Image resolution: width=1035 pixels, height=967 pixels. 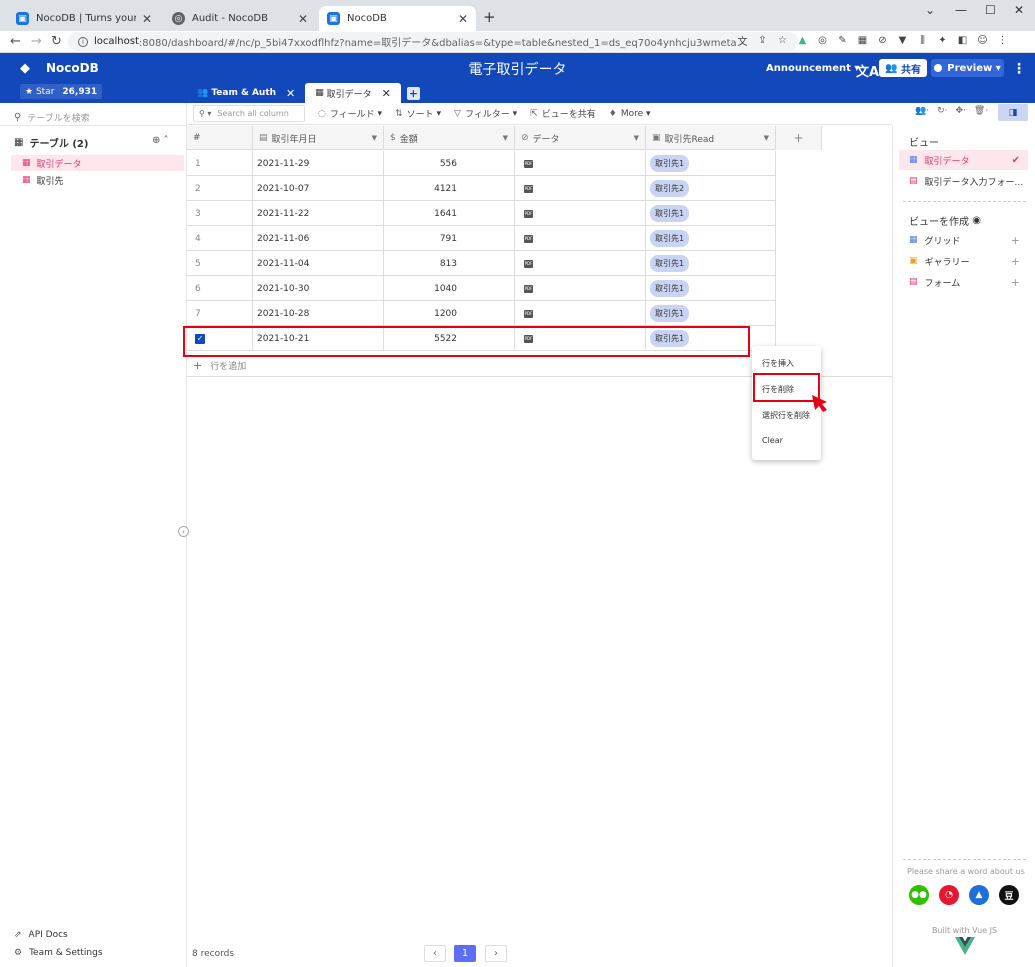 What do you see at coordinates (963, 240) in the screenshot?
I see `create-grid-view: ▦ グリッド +` at bounding box center [963, 240].